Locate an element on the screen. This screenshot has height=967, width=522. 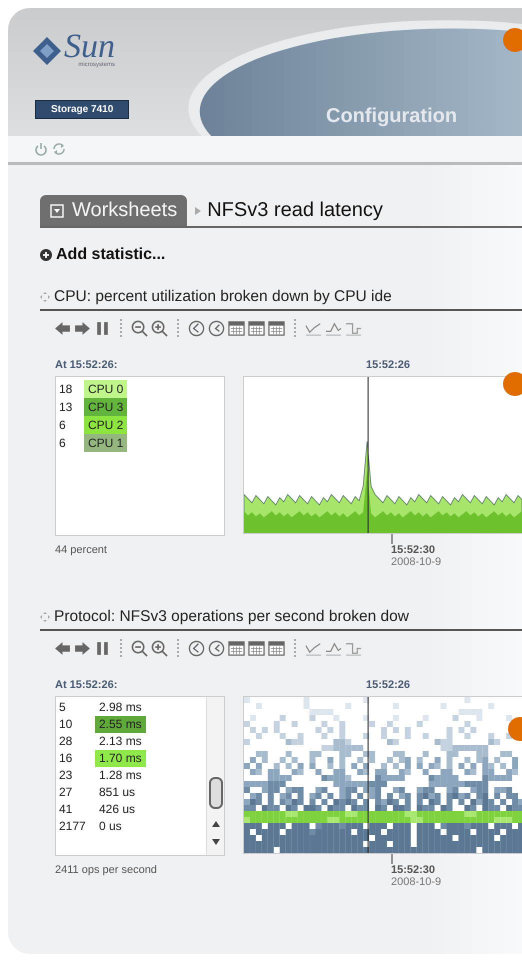
breakdown-value: 5 is located at coordinates (63, 707).